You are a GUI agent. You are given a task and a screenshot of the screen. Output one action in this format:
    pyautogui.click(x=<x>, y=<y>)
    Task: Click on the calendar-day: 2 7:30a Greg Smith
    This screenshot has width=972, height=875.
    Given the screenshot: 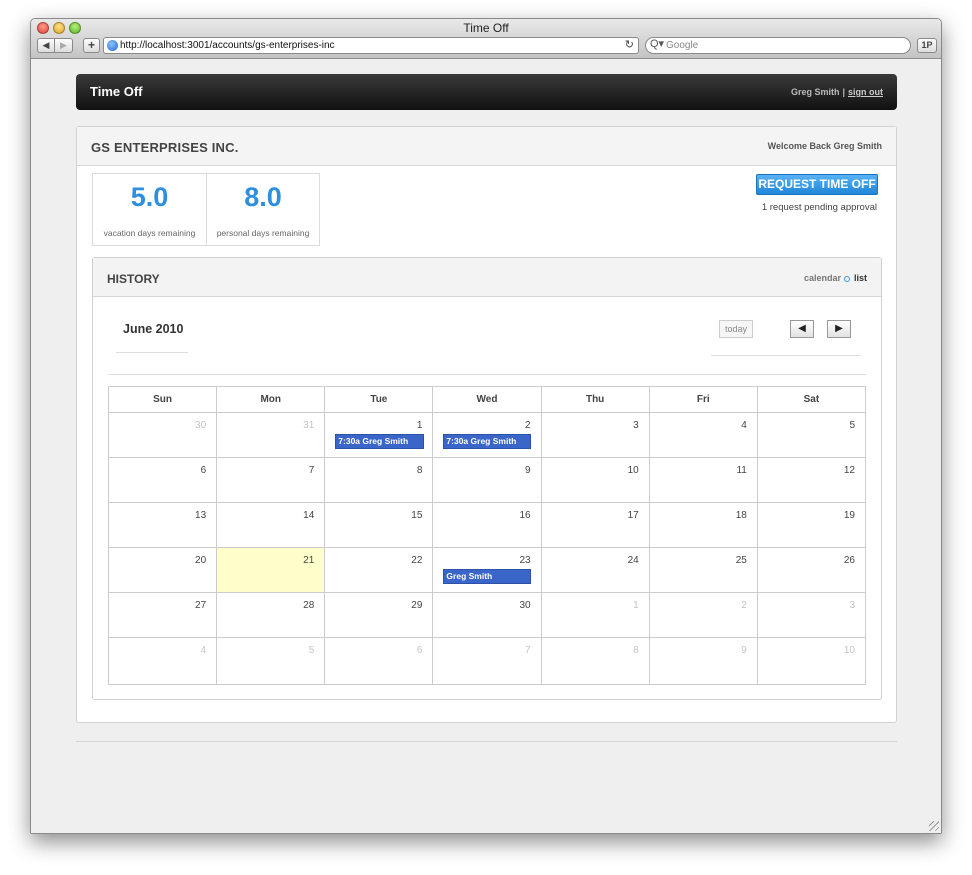 What is the action you would take?
    pyautogui.click(x=487, y=435)
    